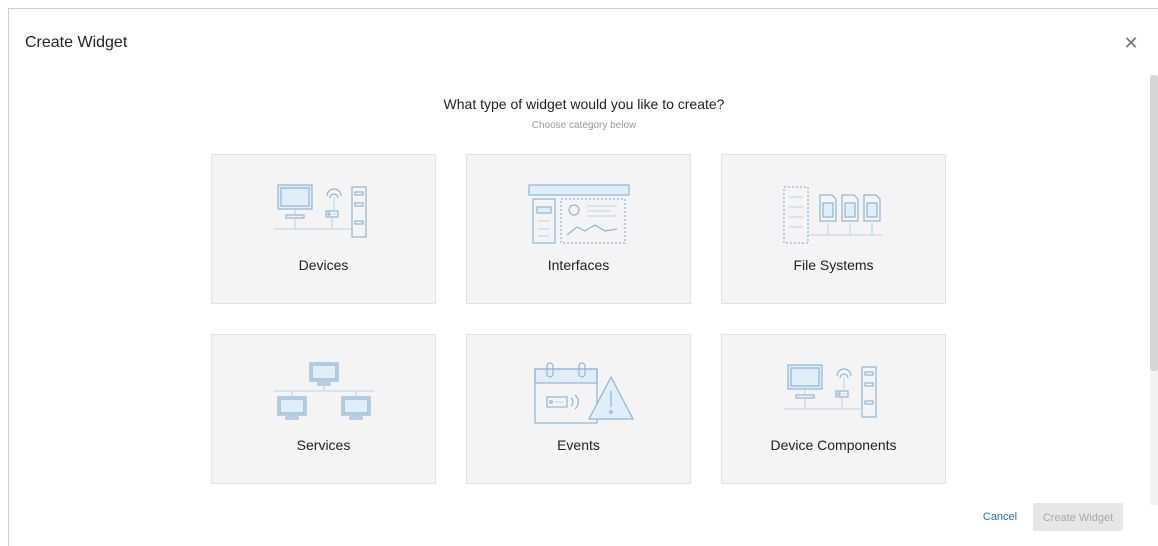 The image size is (1158, 546). I want to click on vertical-scrollbar, so click(1154, 290).